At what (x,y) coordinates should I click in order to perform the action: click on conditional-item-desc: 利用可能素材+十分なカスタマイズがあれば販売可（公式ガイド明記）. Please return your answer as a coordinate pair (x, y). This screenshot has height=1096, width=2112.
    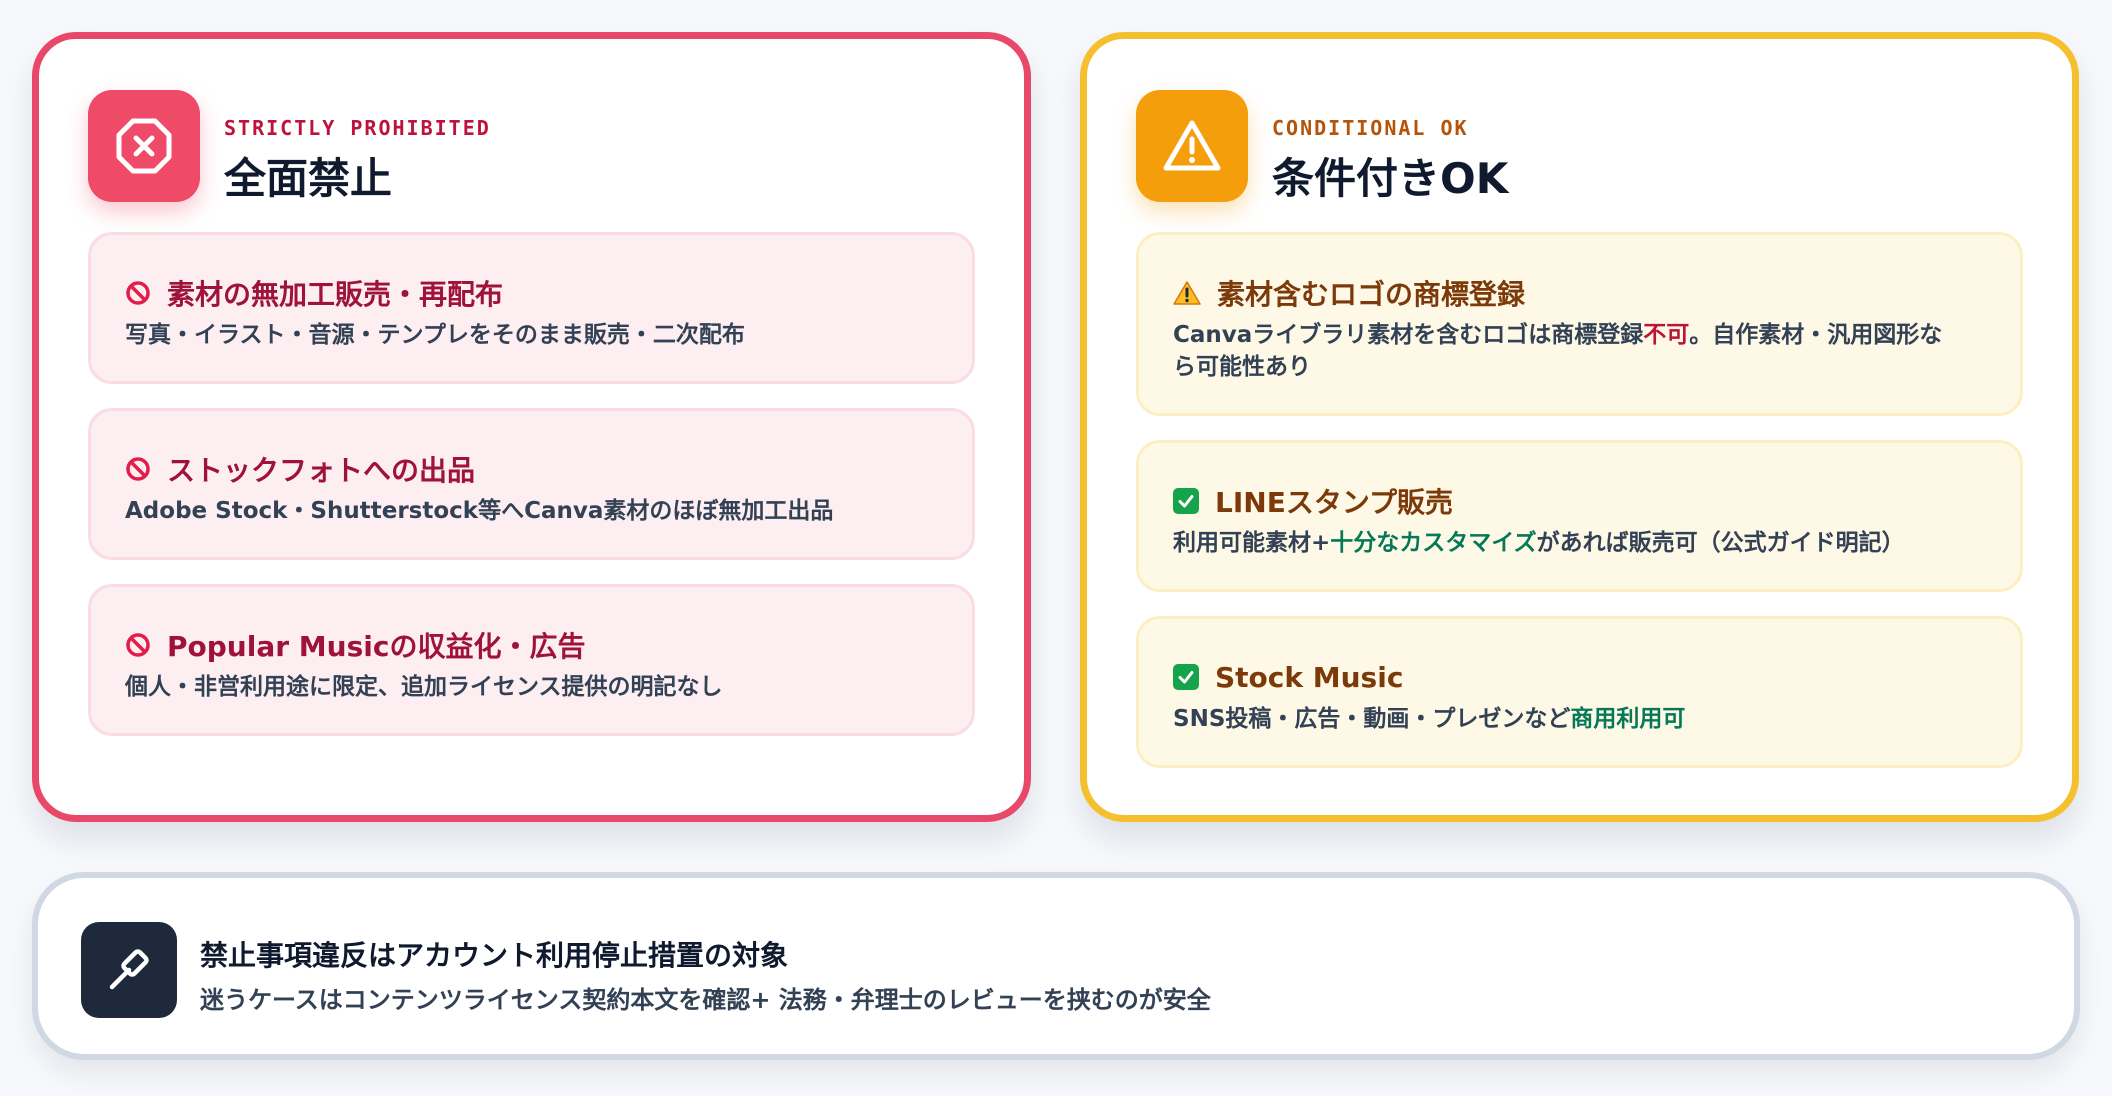
    Looking at the image, I should click on (1539, 543).